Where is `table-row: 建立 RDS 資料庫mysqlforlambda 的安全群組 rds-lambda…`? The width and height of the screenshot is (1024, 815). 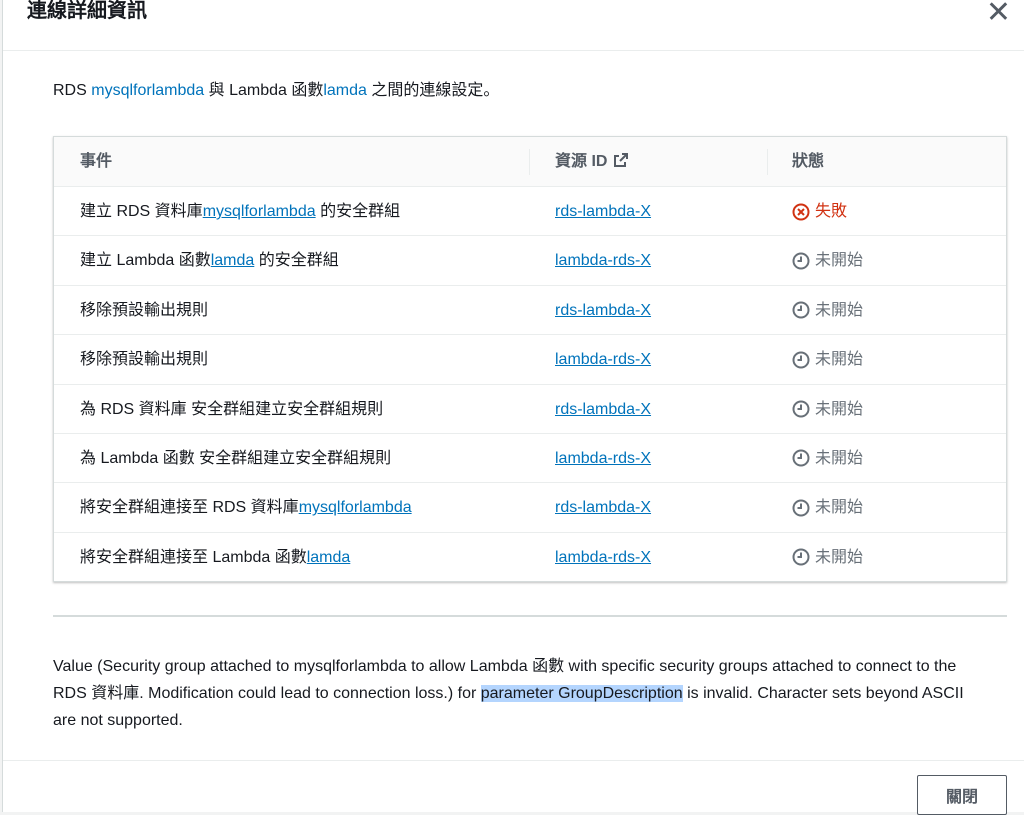
table-row: 建立 RDS 資料庫mysqlforlambda 的安全群組 rds-lambda… is located at coordinates (530, 212).